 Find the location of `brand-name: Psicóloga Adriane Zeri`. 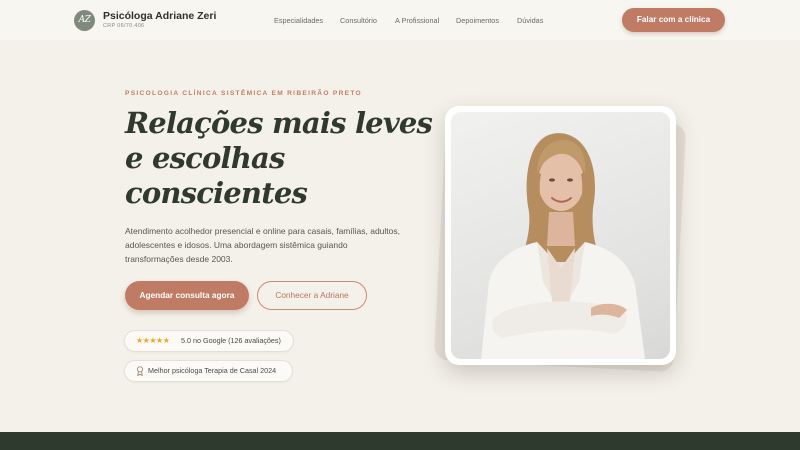

brand-name: Psicóloga Adriane Zeri is located at coordinates (159, 16).